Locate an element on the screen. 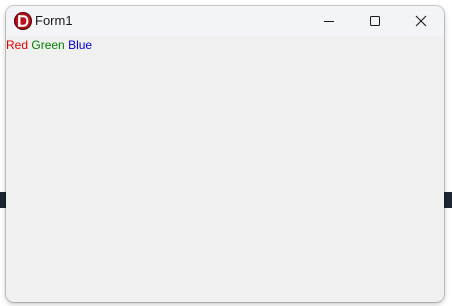 The image size is (452, 306). window-title: Form1 is located at coordinates (54, 20).